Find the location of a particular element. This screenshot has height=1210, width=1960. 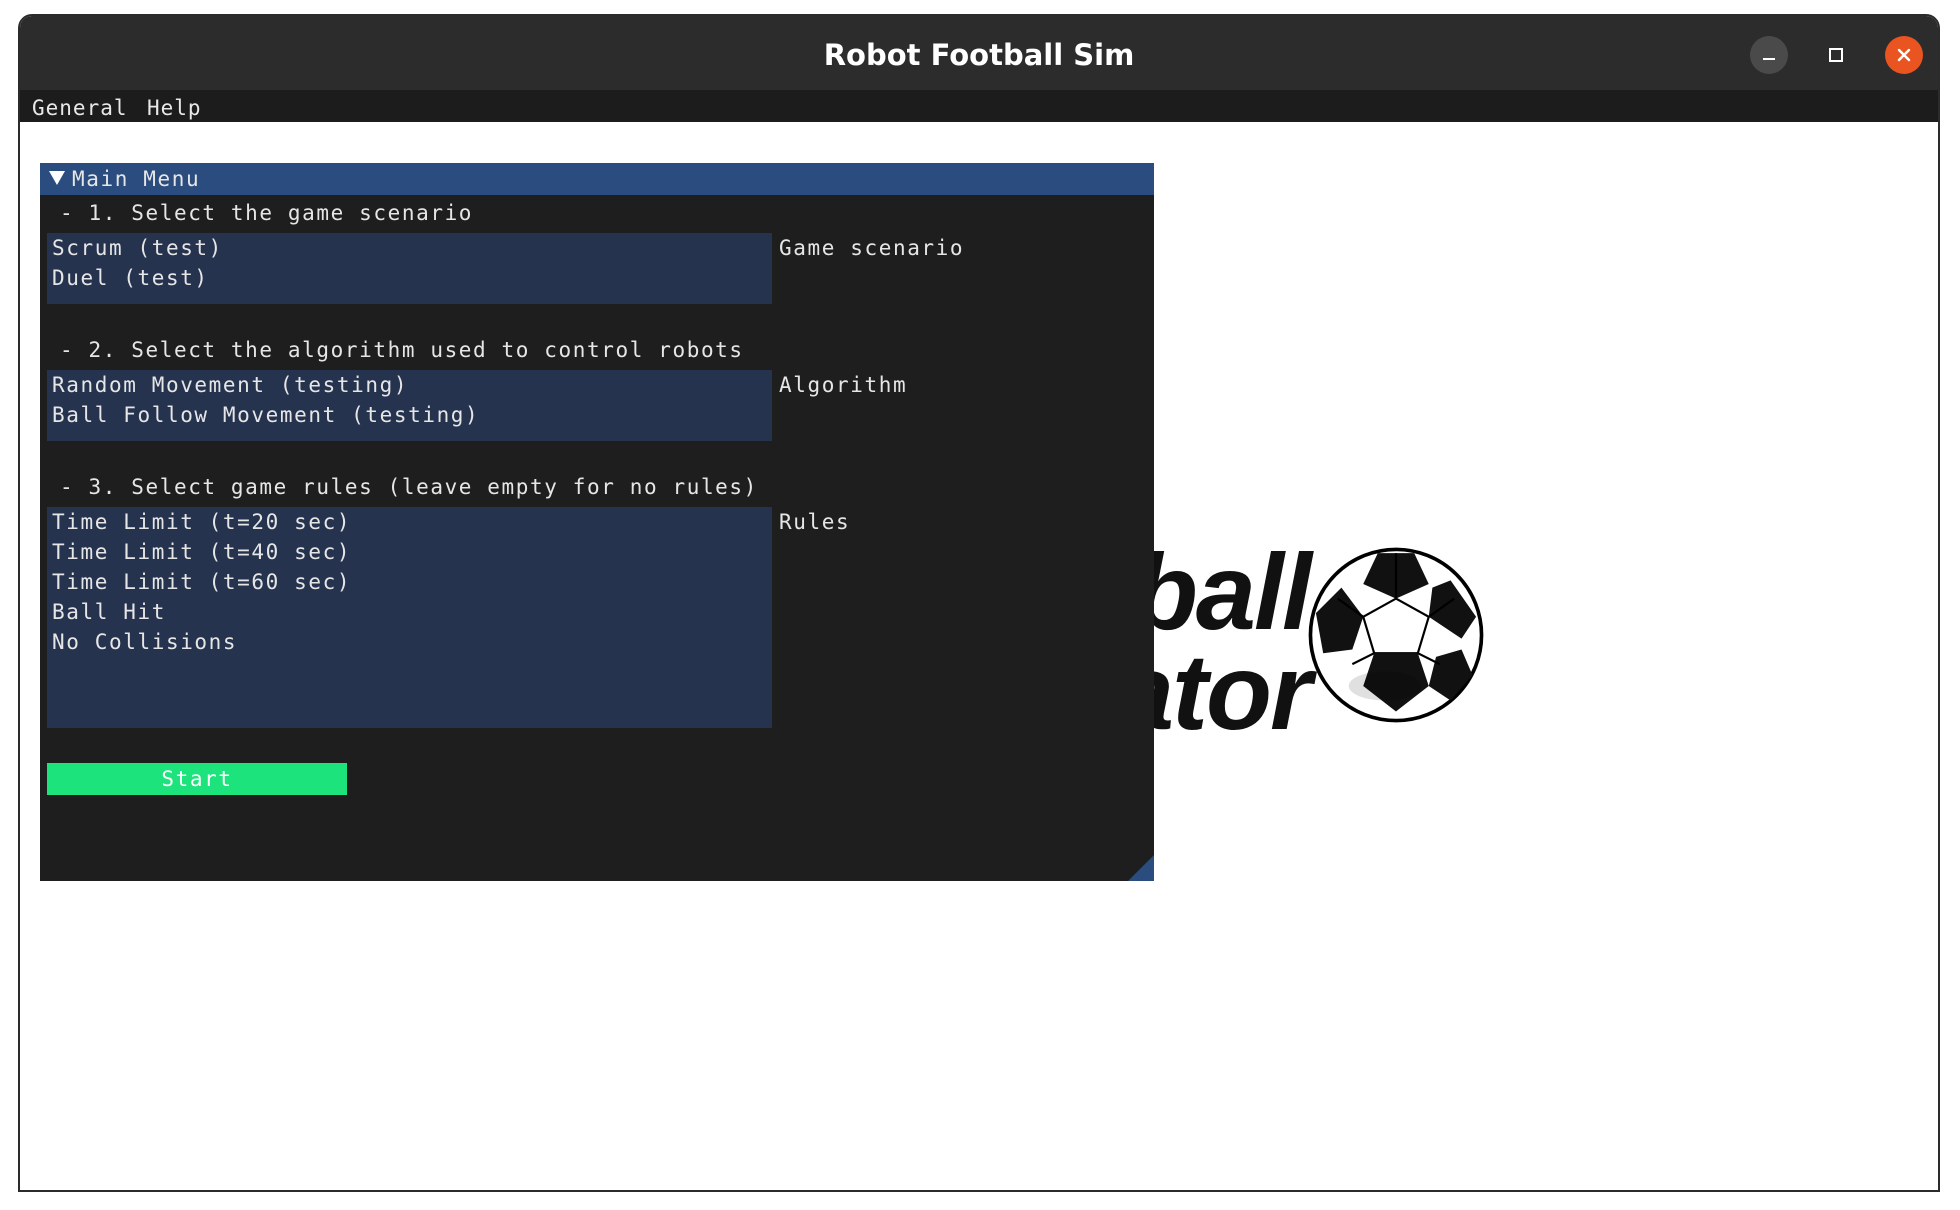

resize-grip-icon is located at coordinates (1141, 868).